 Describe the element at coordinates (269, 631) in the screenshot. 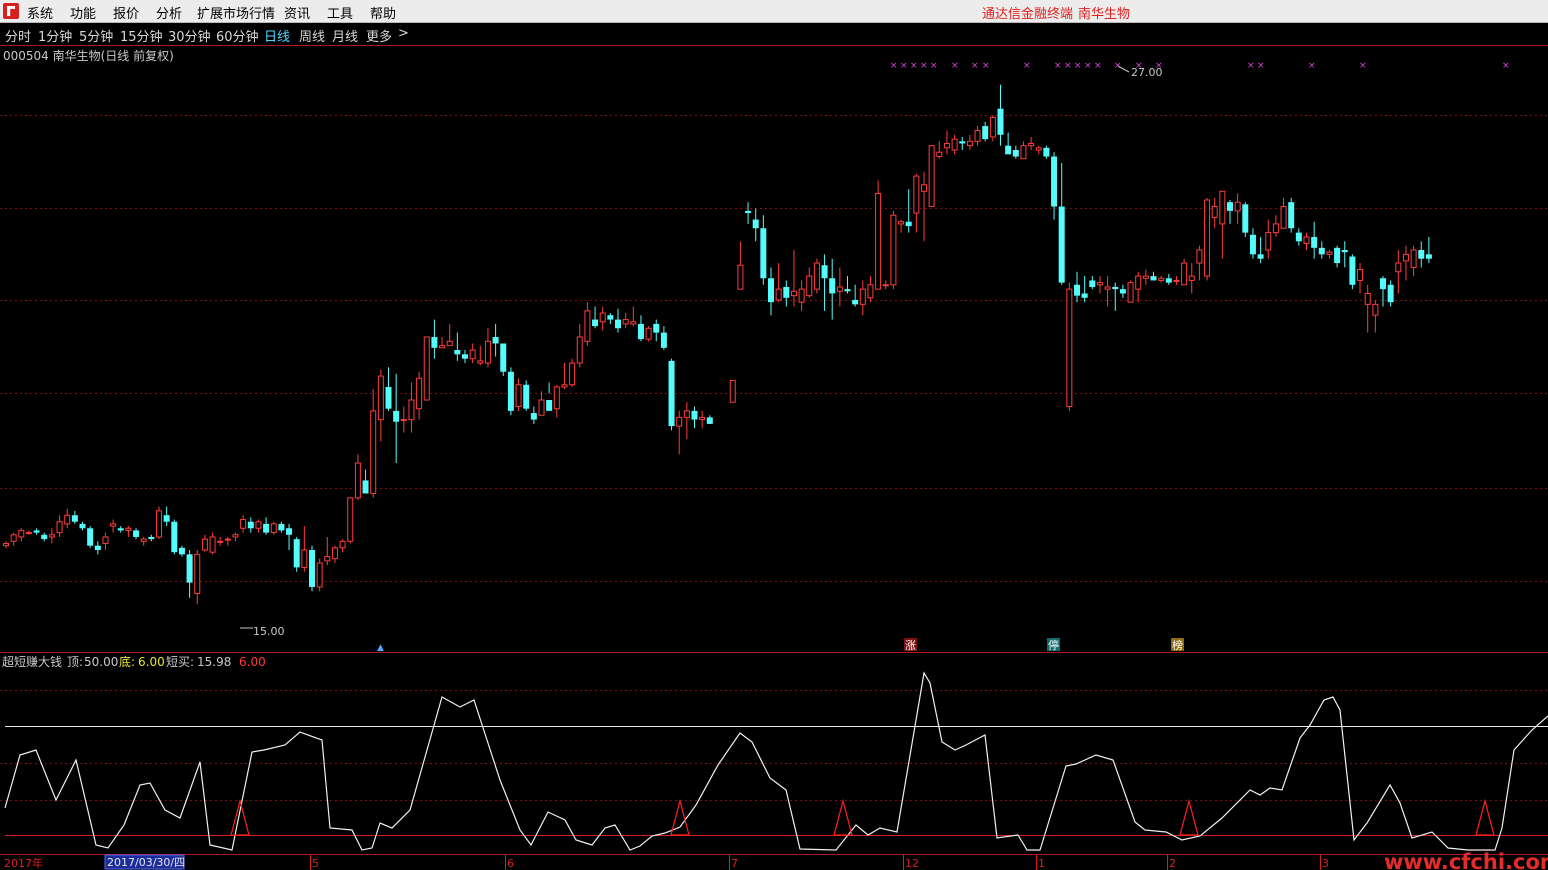

I see `low-price-label: 15.00` at that location.